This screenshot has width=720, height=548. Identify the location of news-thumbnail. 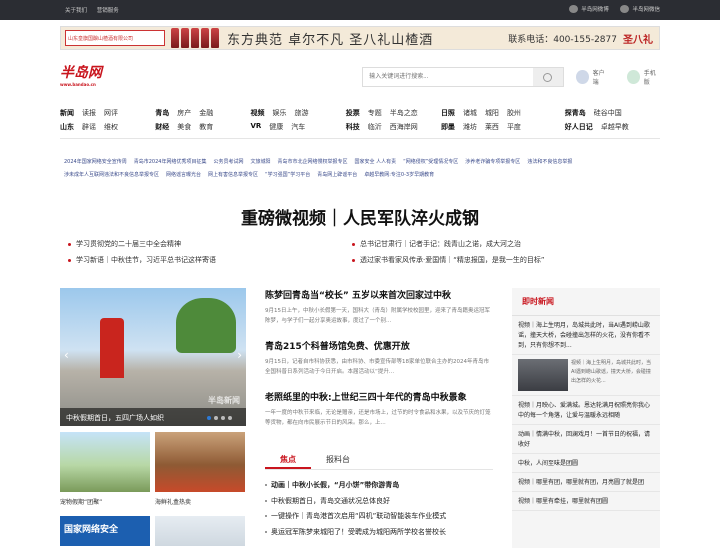
(543, 375).